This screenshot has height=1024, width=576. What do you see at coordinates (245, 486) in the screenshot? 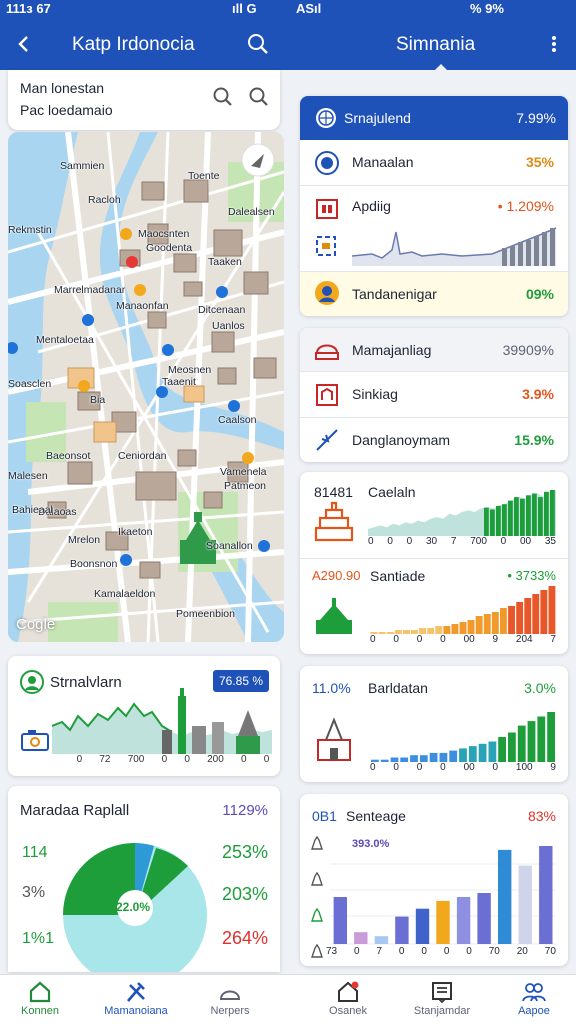
I see `map-label: Patmeon` at bounding box center [245, 486].